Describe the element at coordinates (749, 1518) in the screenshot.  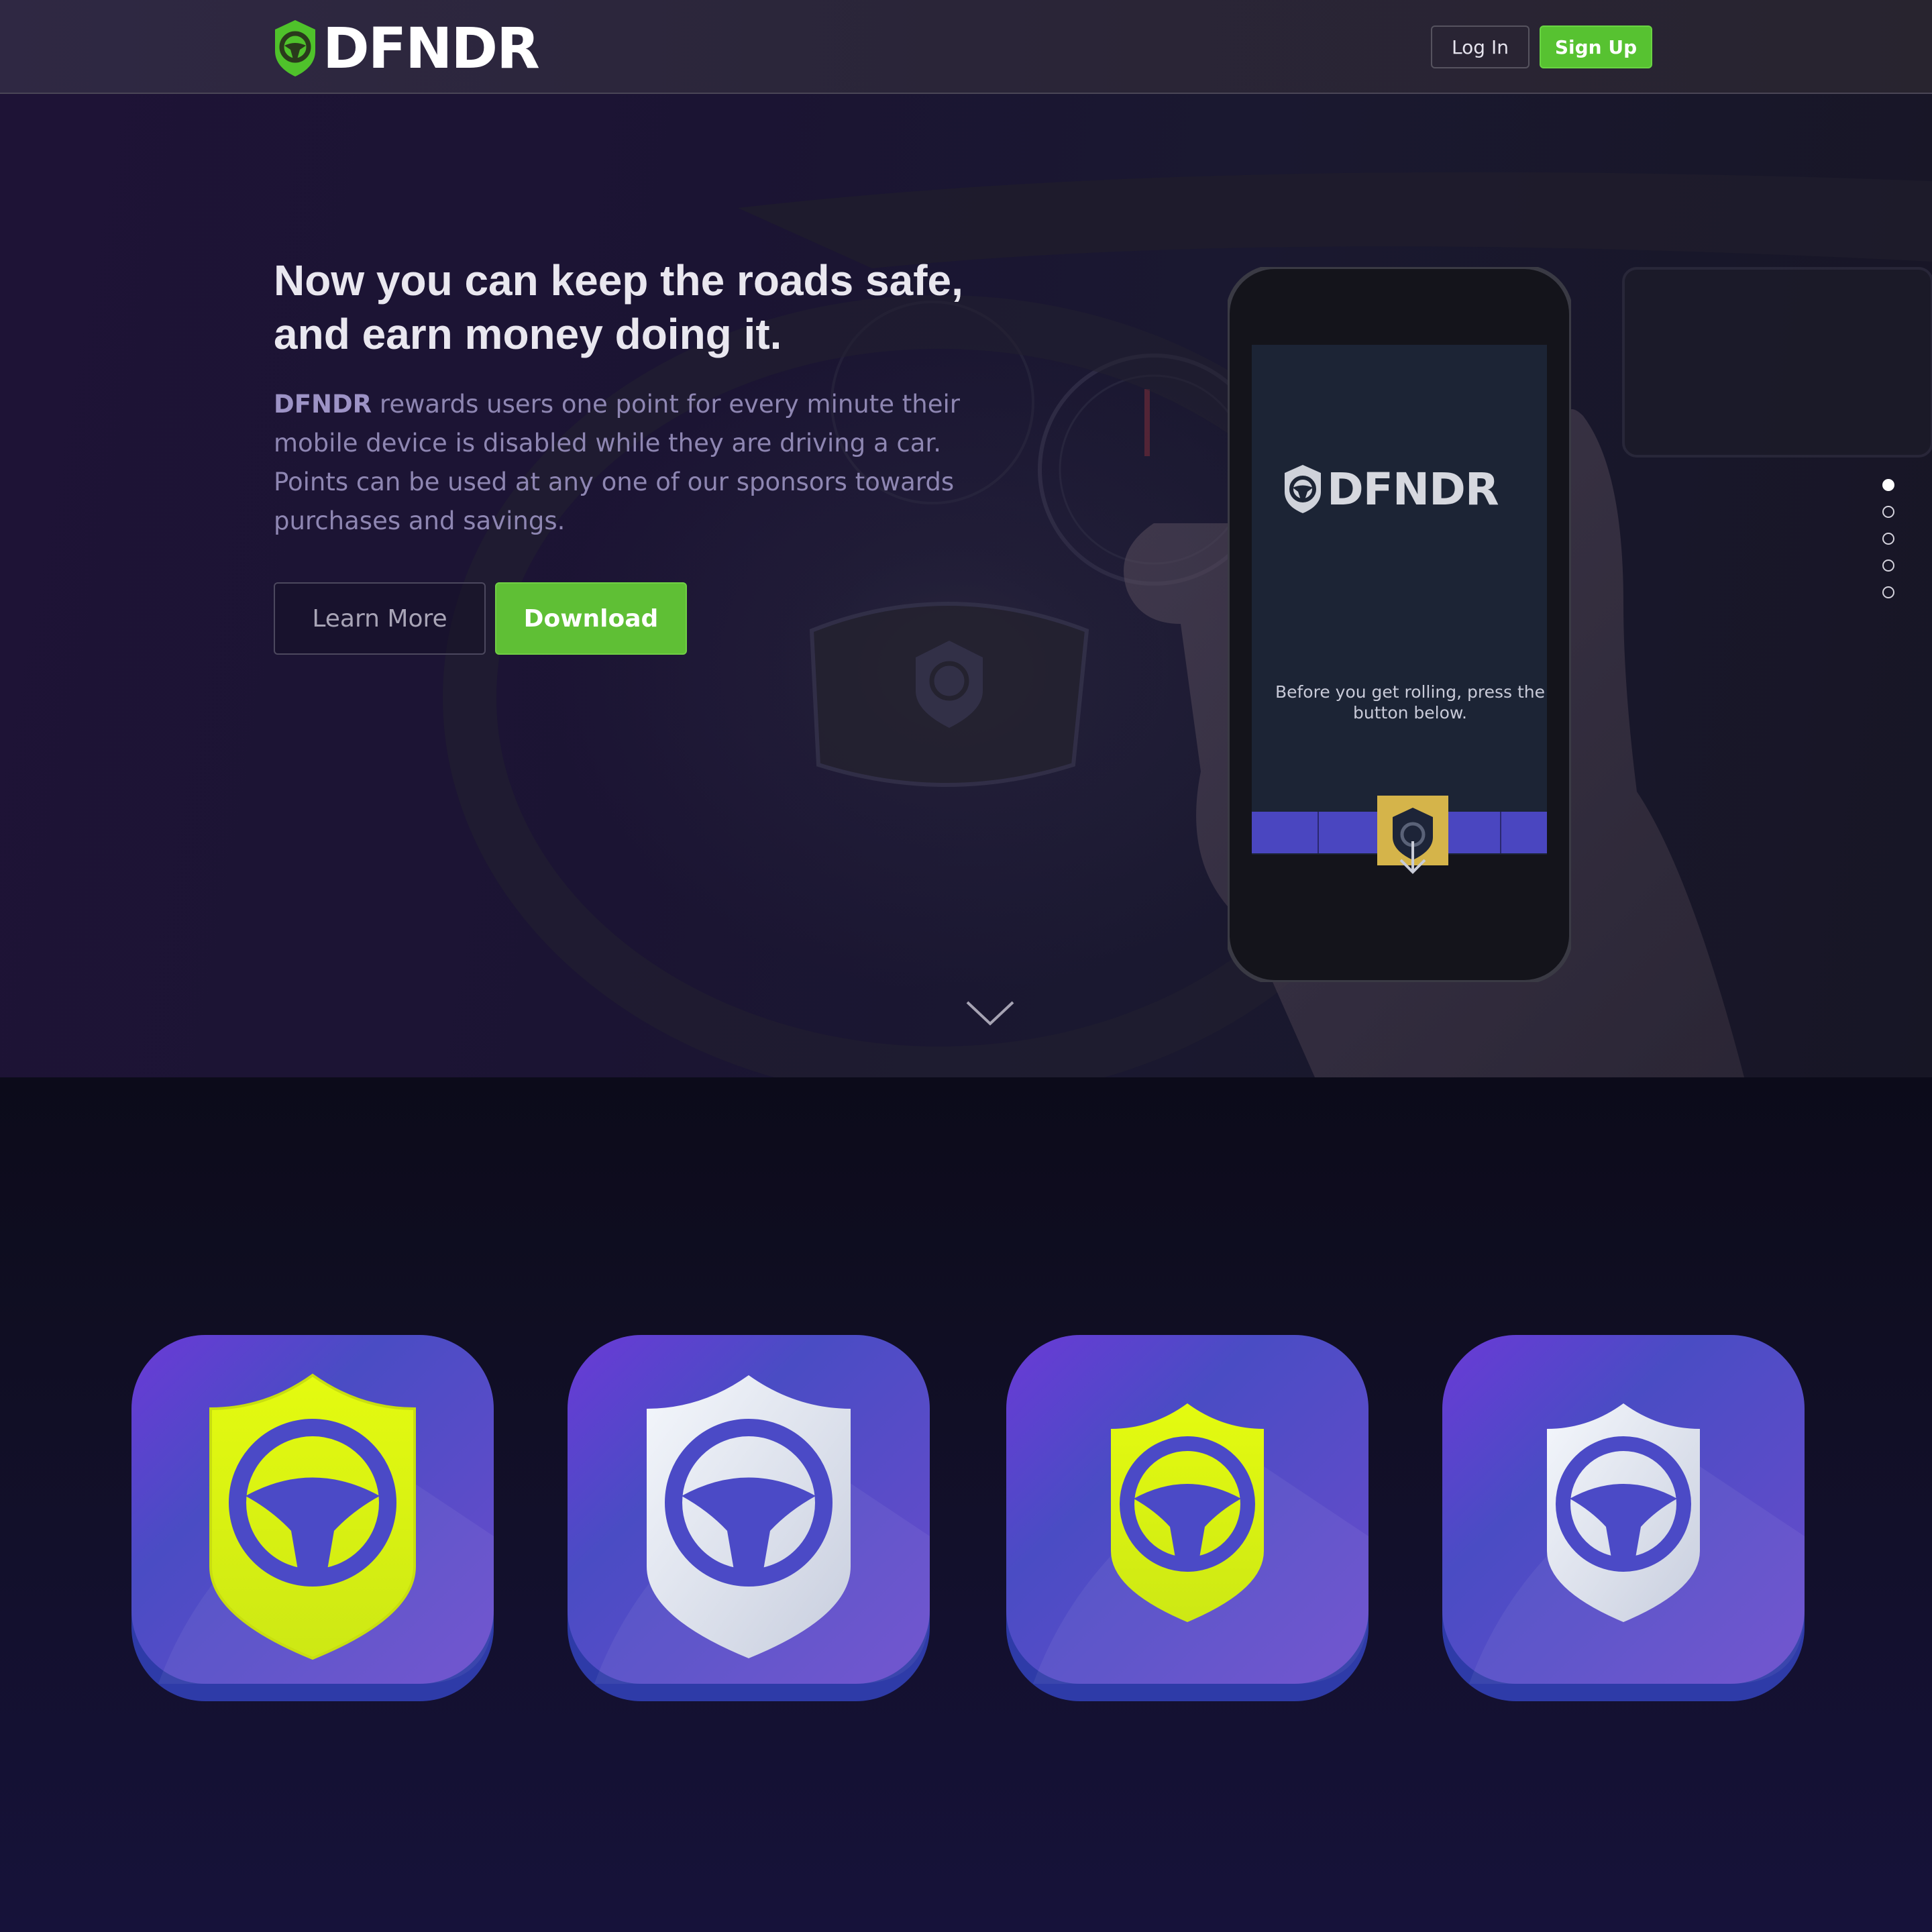
I see `app-icon-white-large` at that location.